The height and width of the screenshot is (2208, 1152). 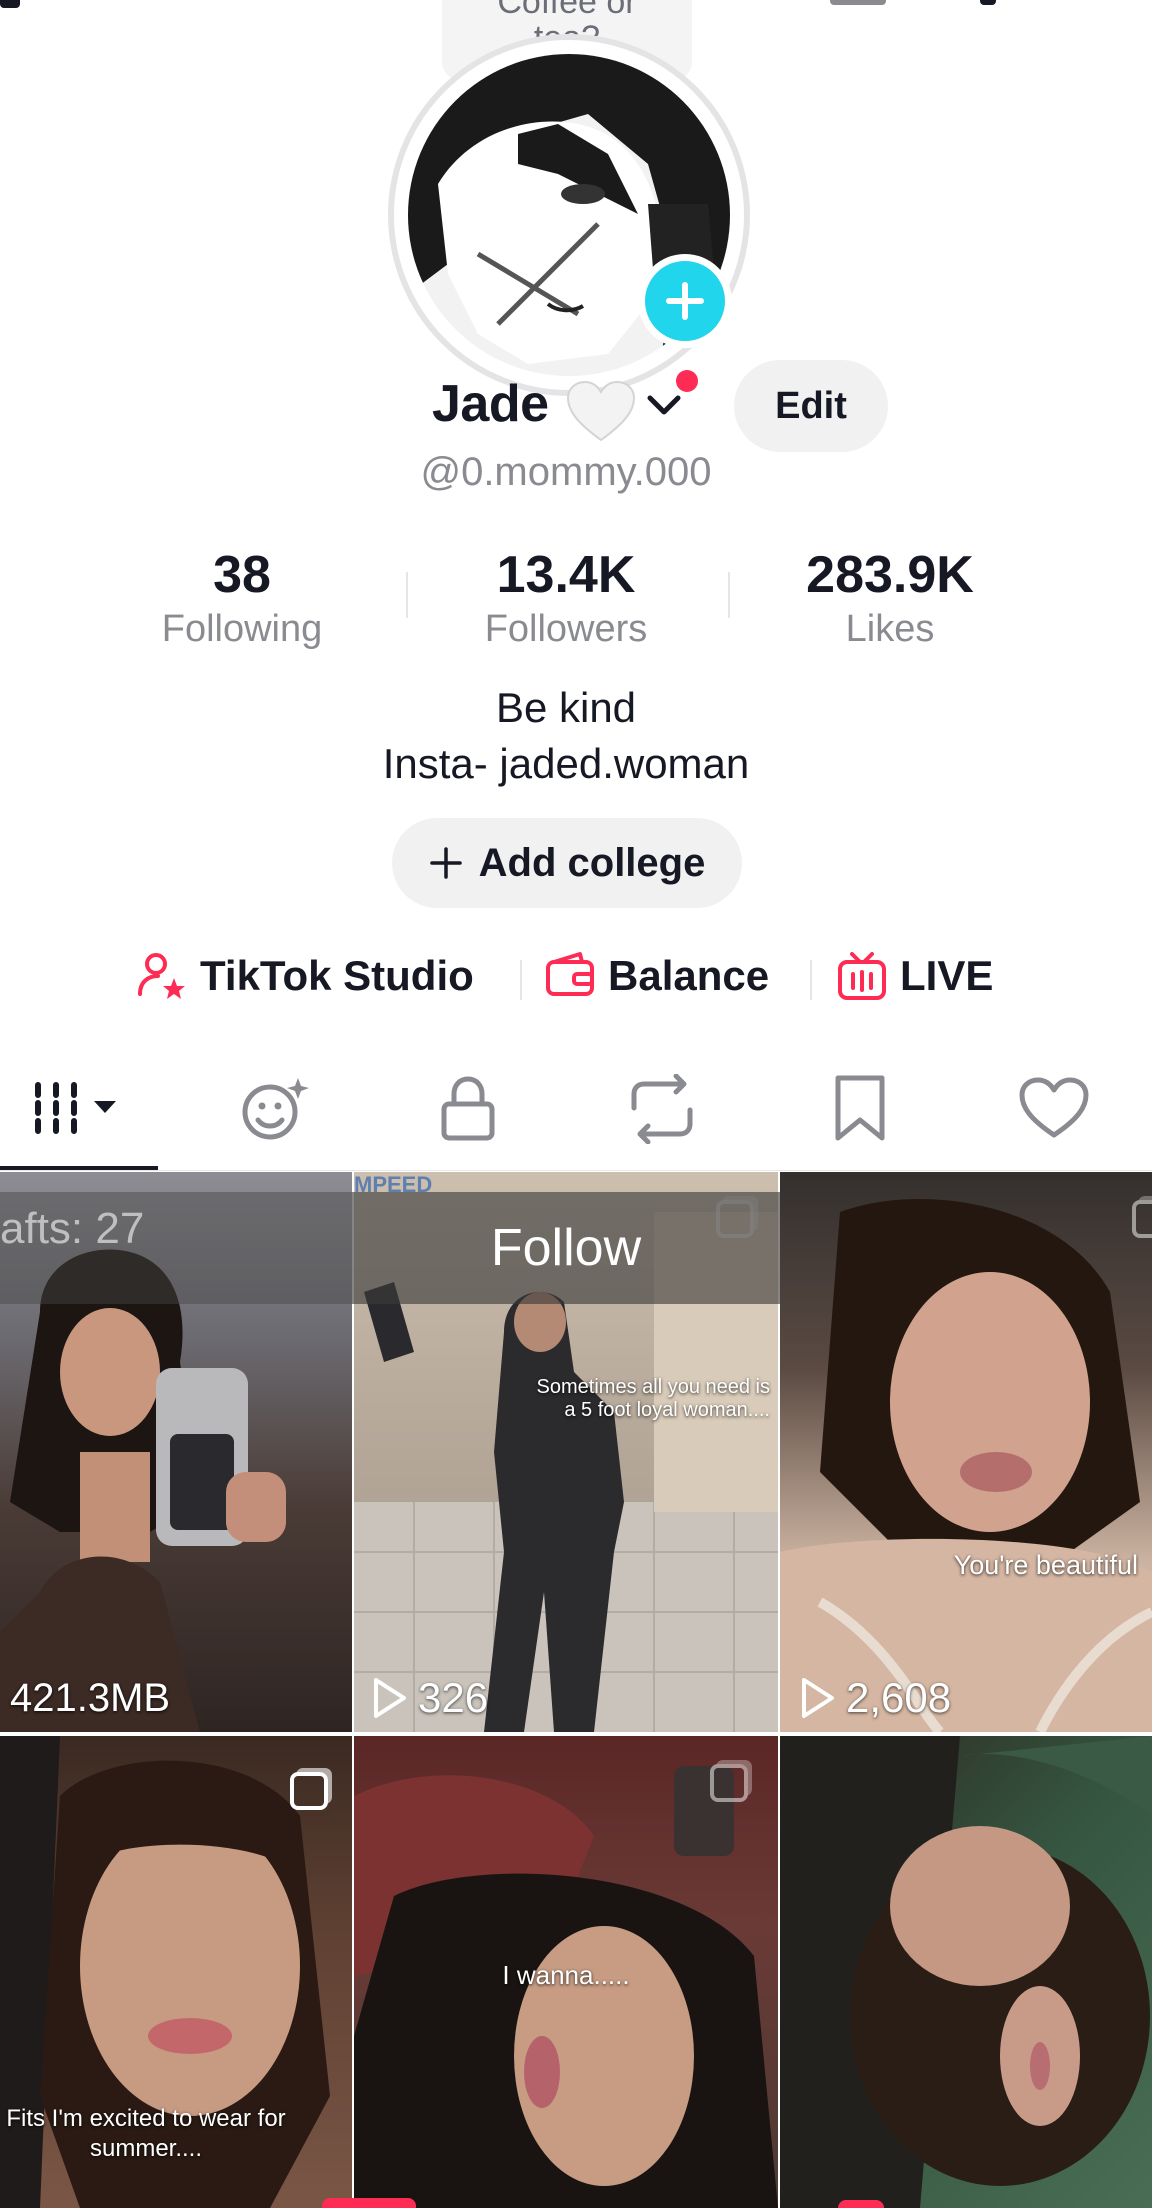 I want to click on view-count: 326, so click(x=429, y=1698).